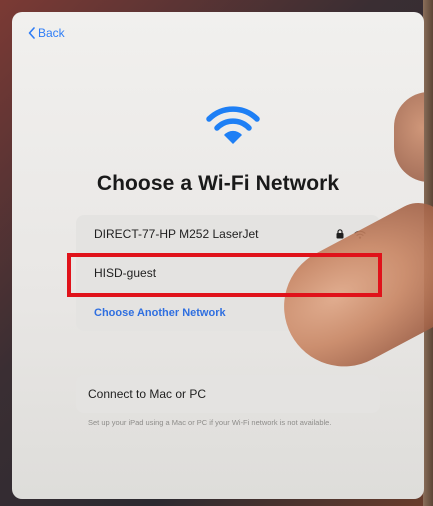 Image resolution: width=433 pixels, height=506 pixels. Describe the element at coordinates (147, 394) in the screenshot. I see `connect-mac-pc-label: Connect to Mac or PC` at that location.